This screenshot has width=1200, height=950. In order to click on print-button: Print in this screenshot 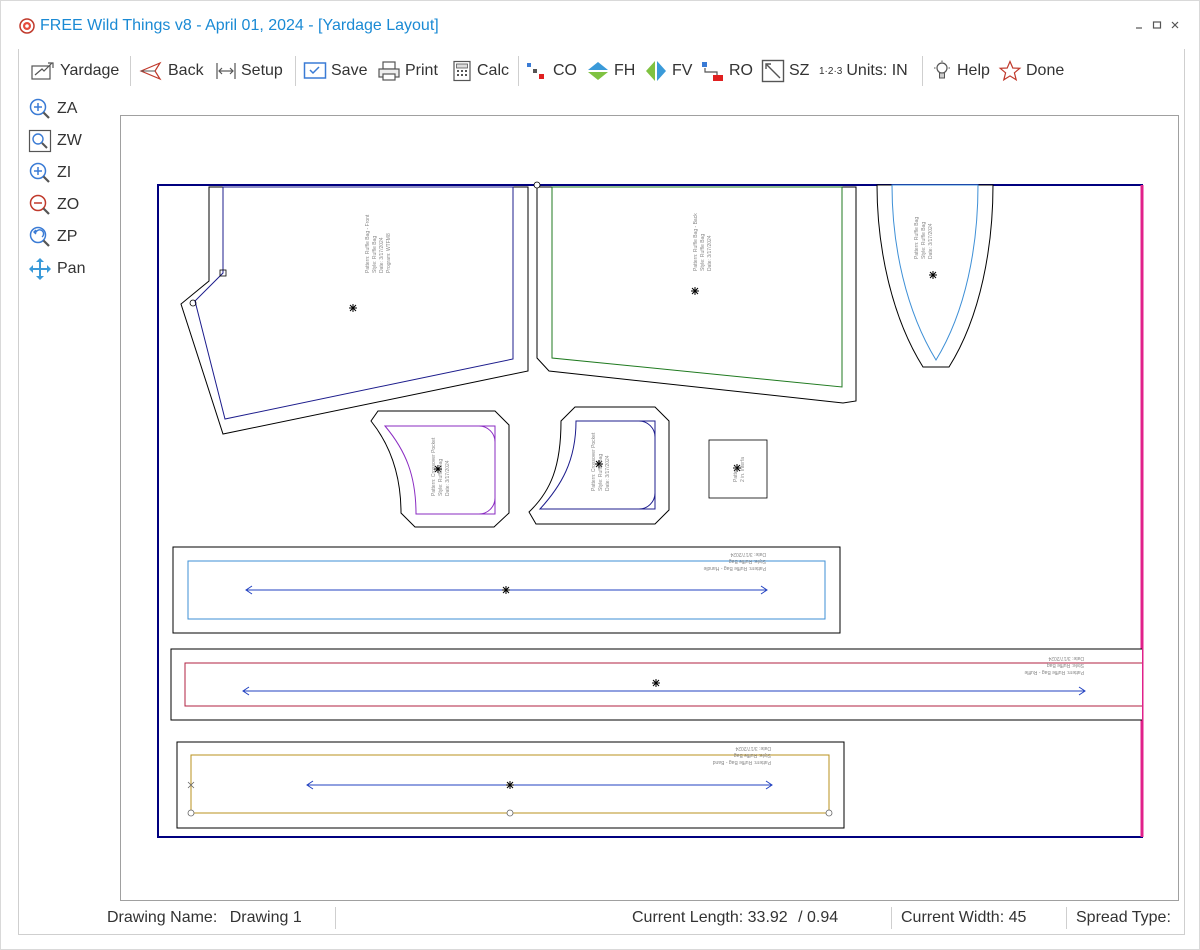, I will do `click(407, 71)`.